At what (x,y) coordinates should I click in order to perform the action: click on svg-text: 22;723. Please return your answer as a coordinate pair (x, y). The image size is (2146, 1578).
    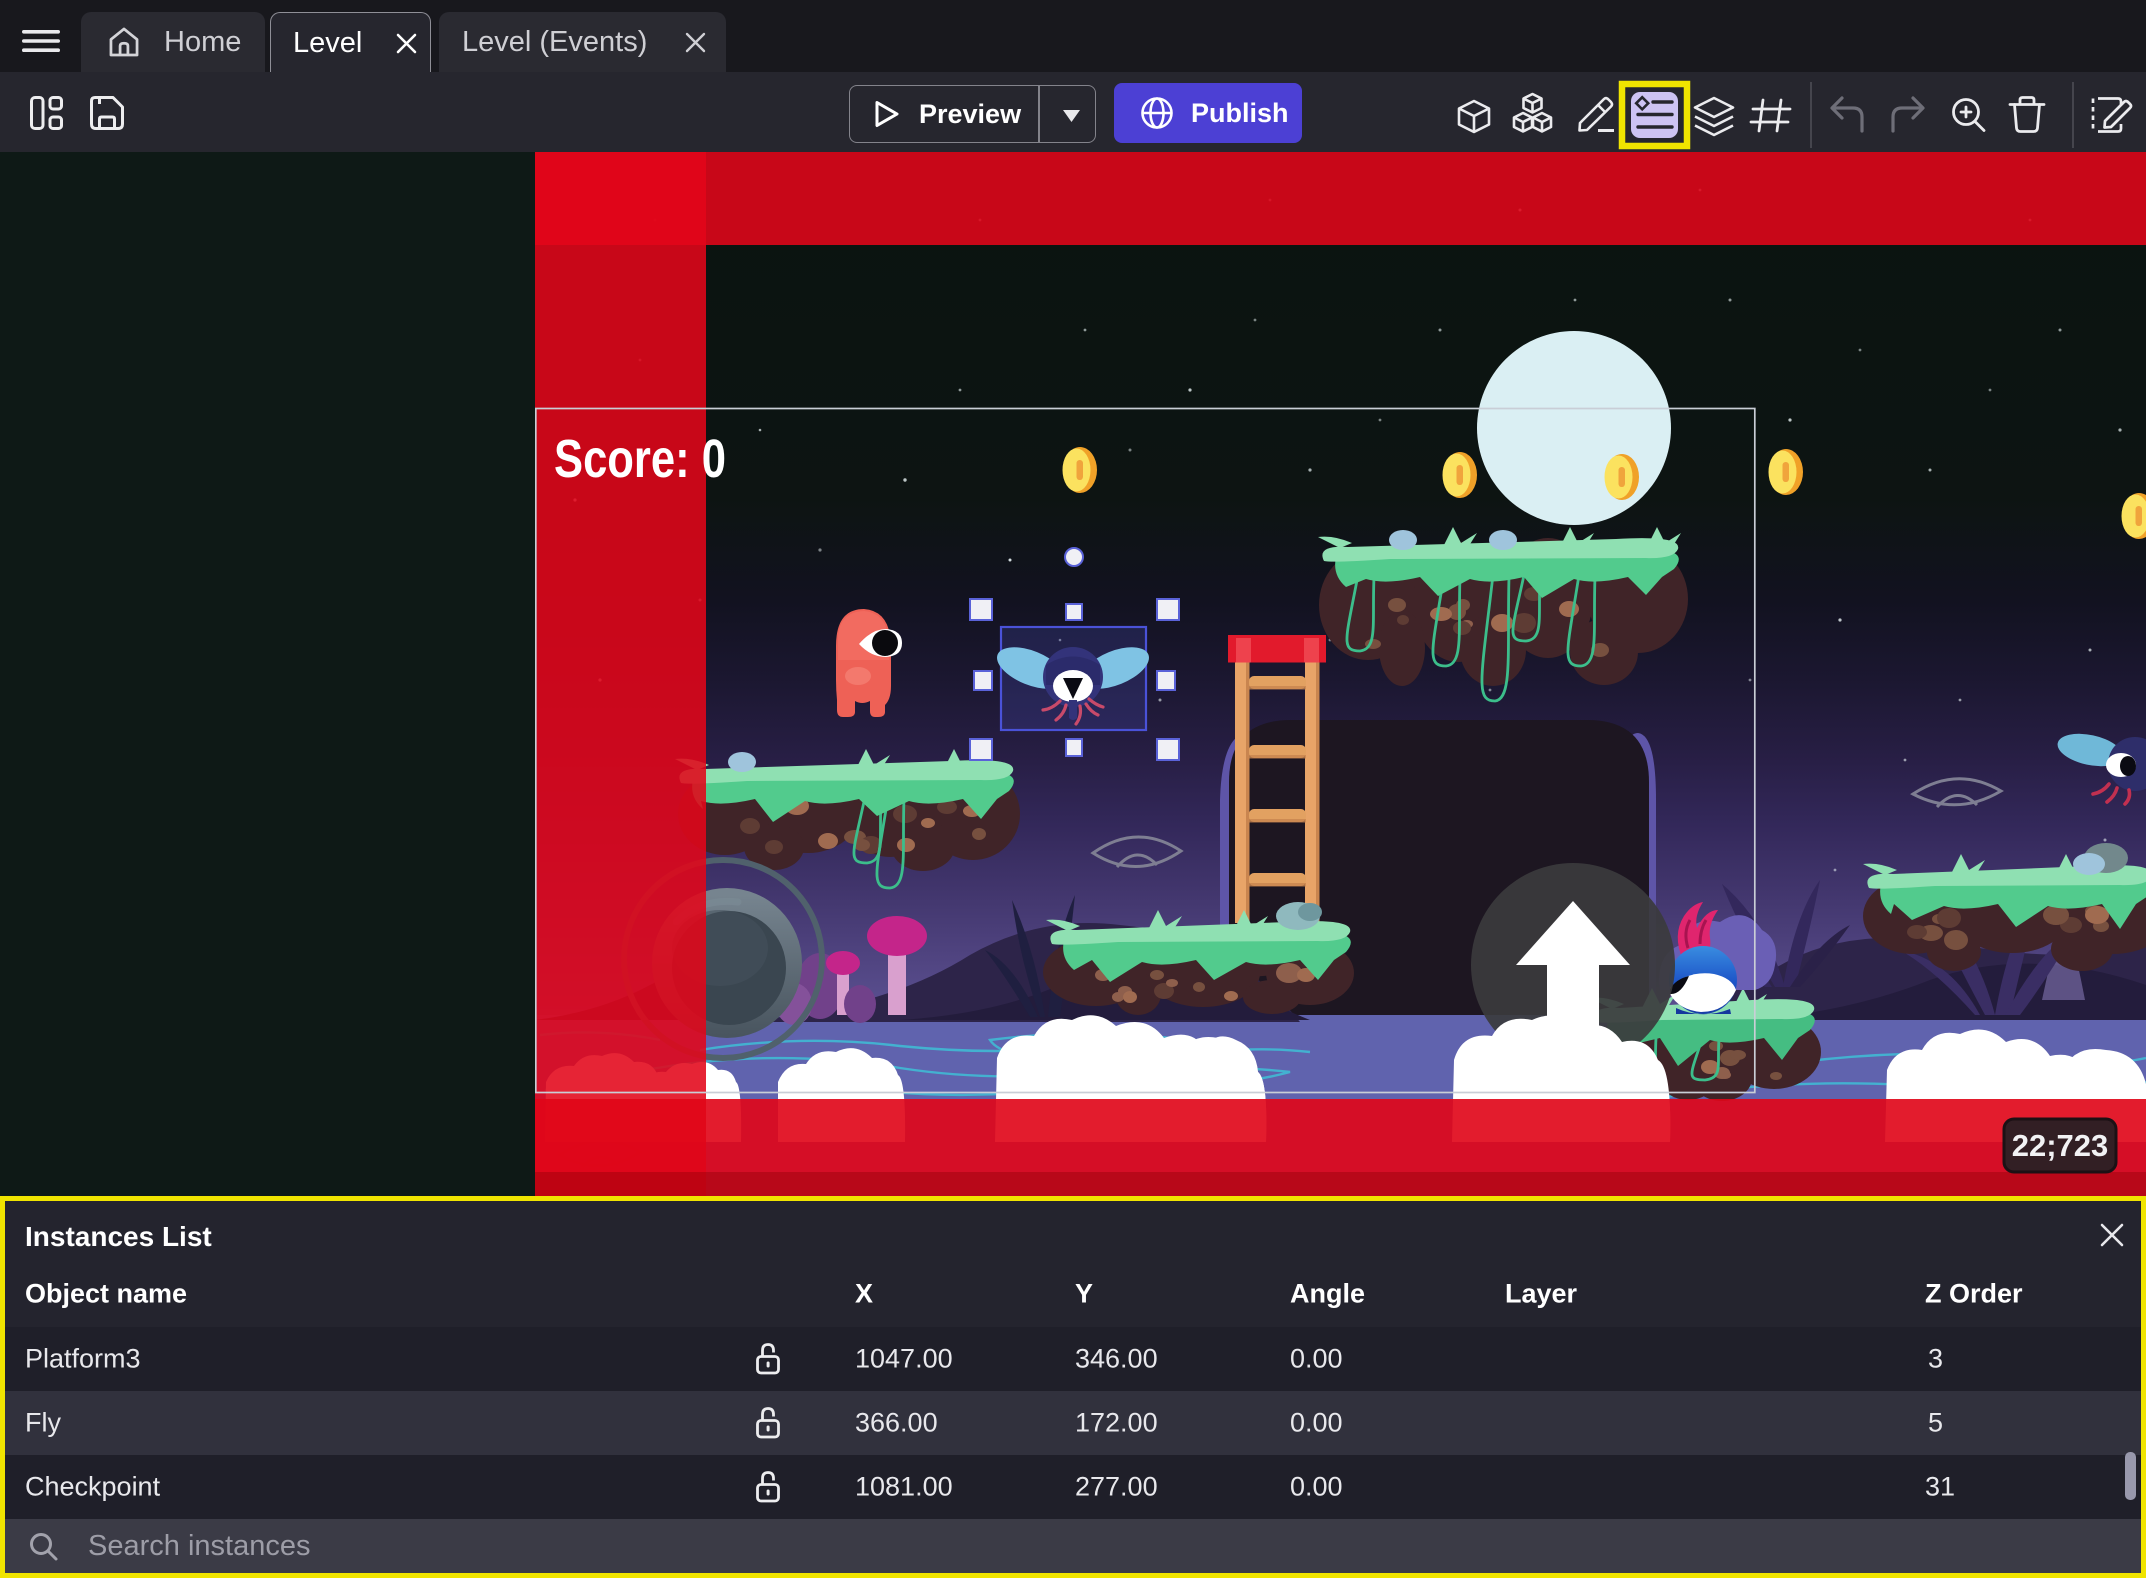
    Looking at the image, I should click on (2060, 1145).